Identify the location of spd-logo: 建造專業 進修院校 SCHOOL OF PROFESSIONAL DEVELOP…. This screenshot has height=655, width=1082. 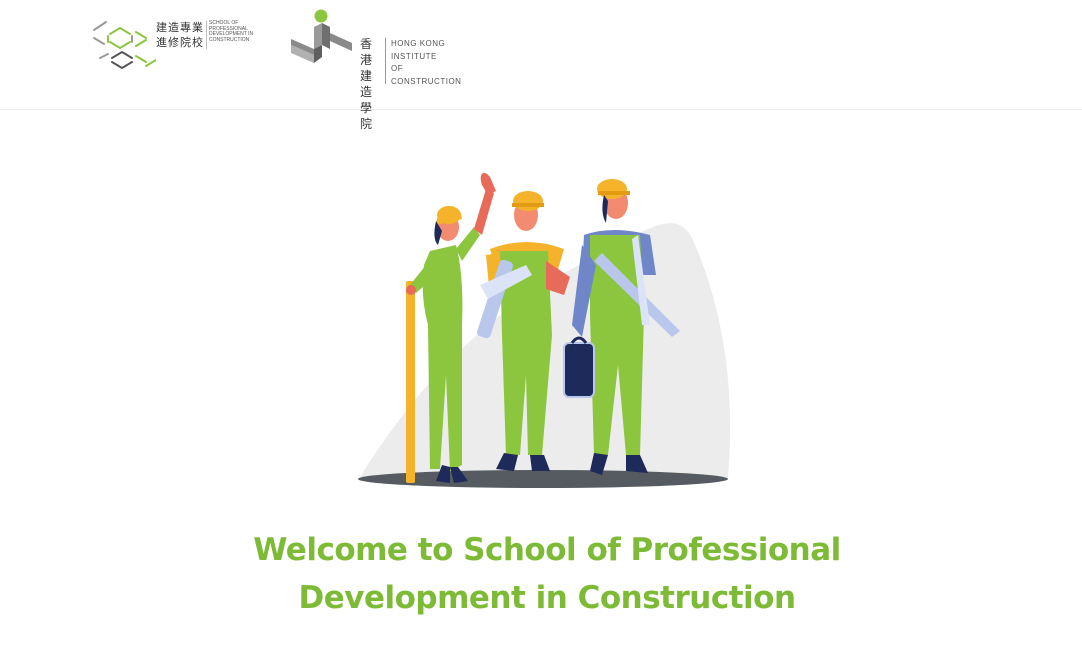
(177, 46).